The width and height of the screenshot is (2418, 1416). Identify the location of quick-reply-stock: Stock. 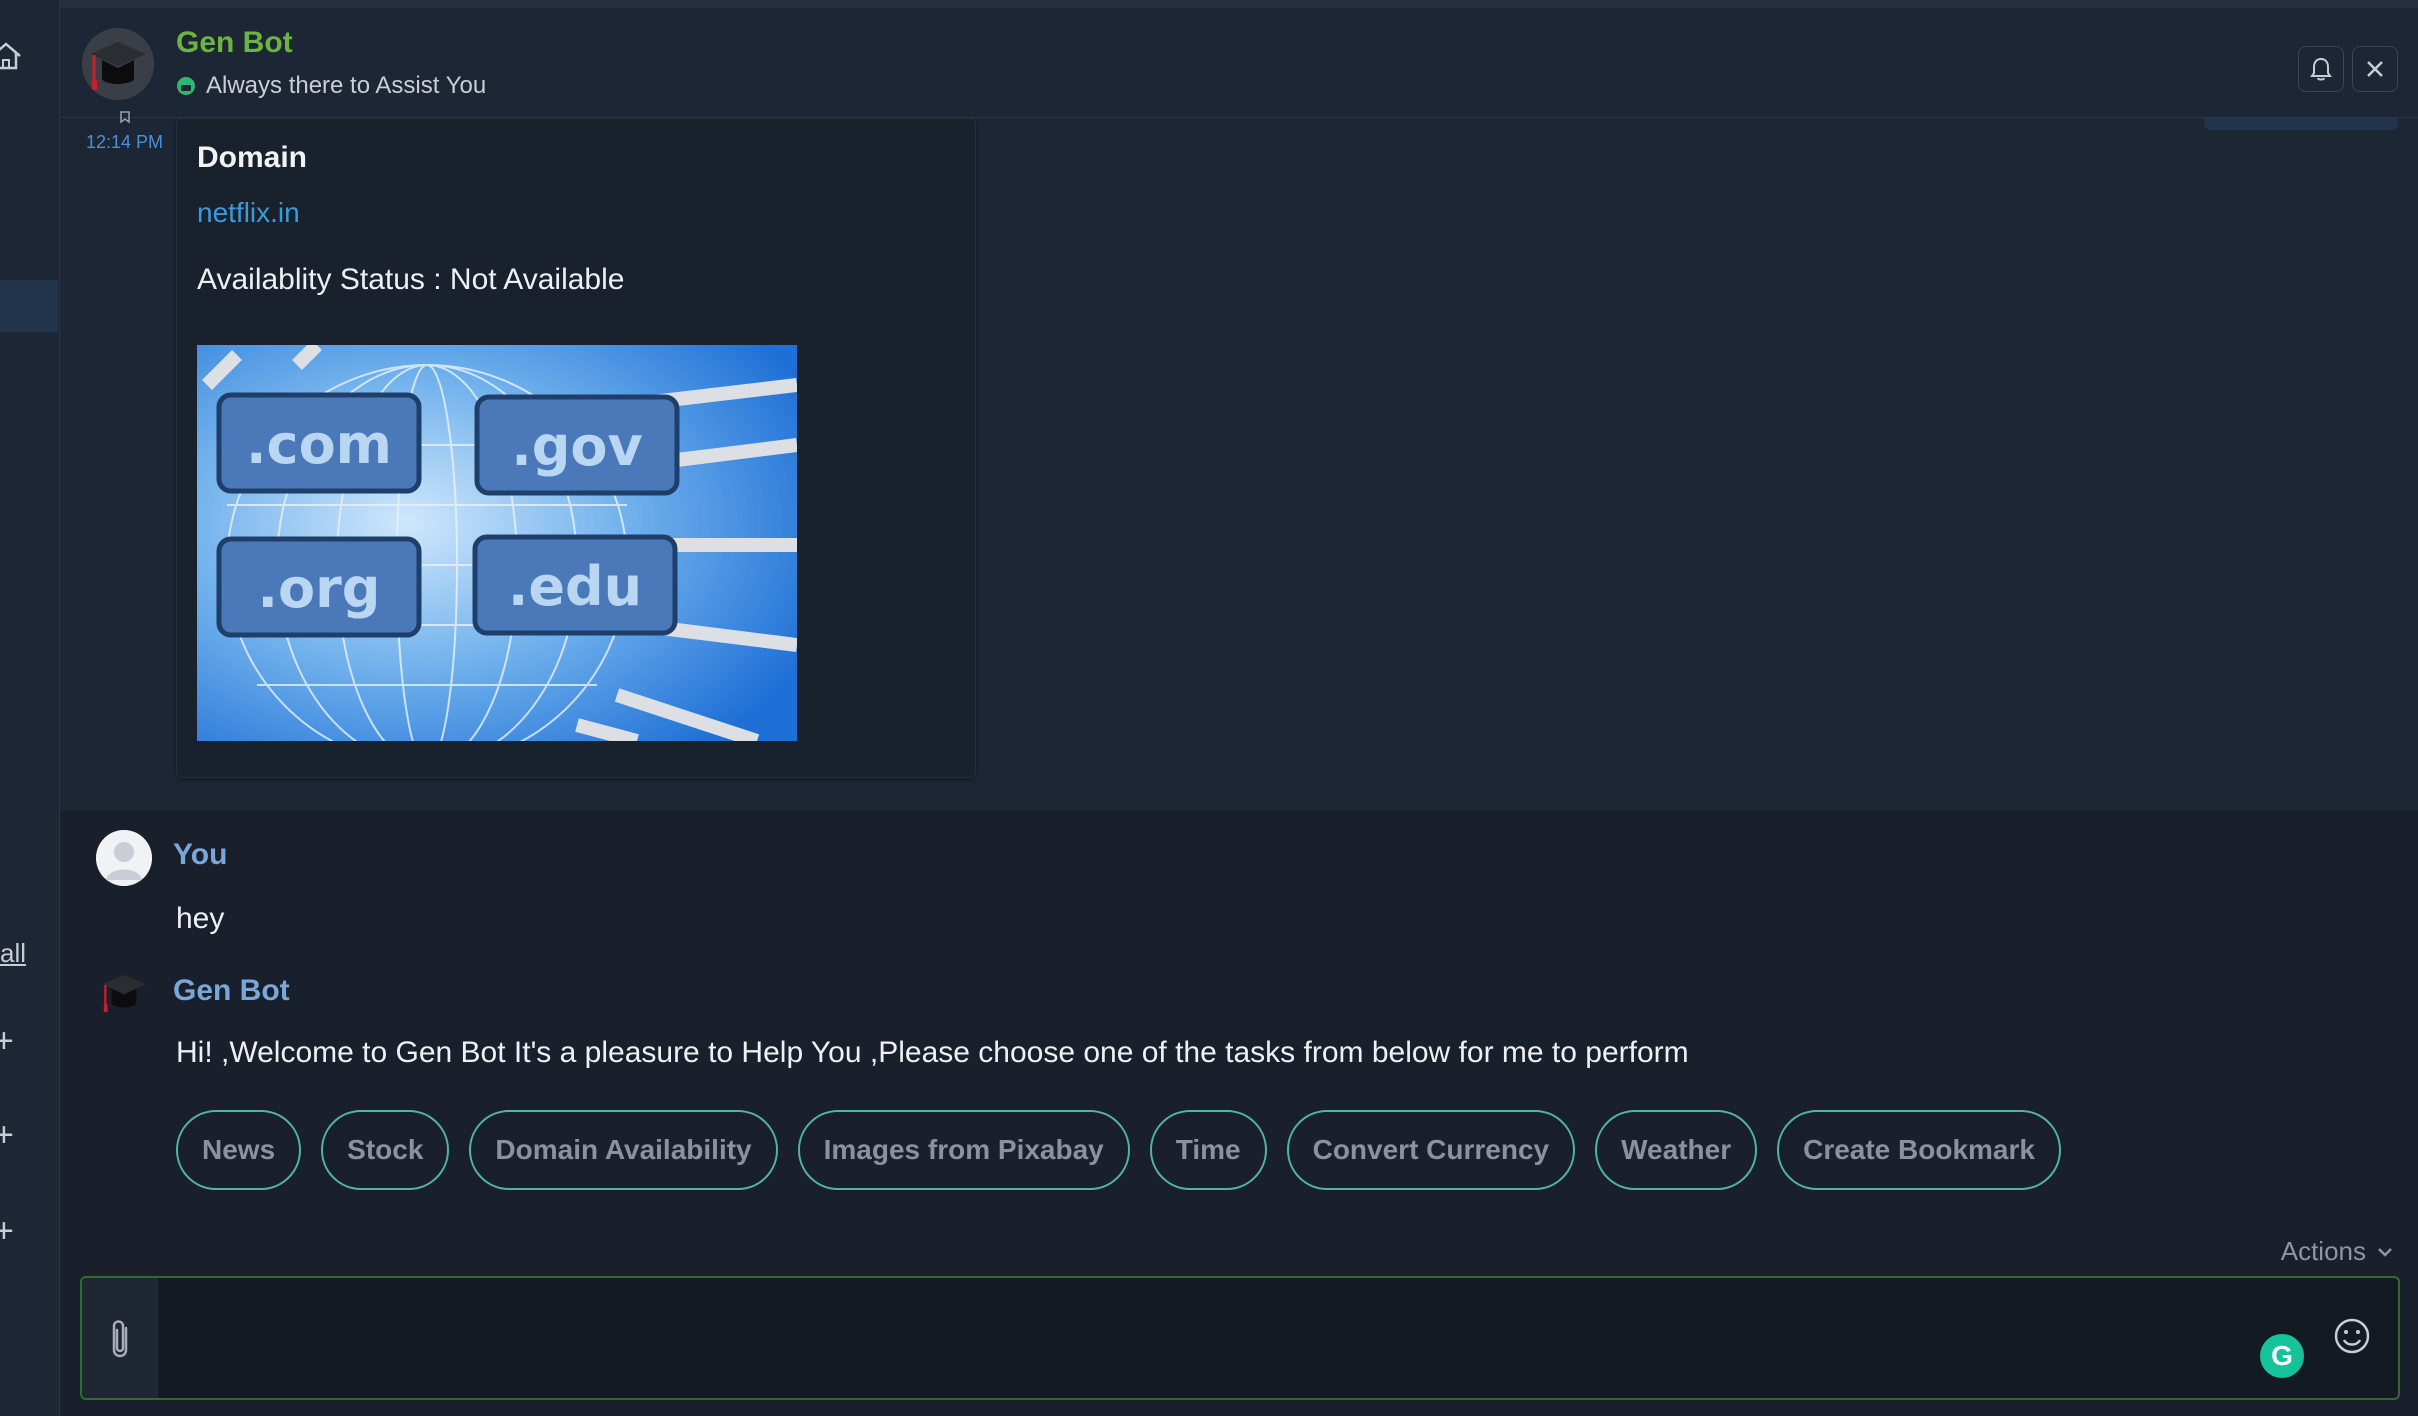
(385, 1150).